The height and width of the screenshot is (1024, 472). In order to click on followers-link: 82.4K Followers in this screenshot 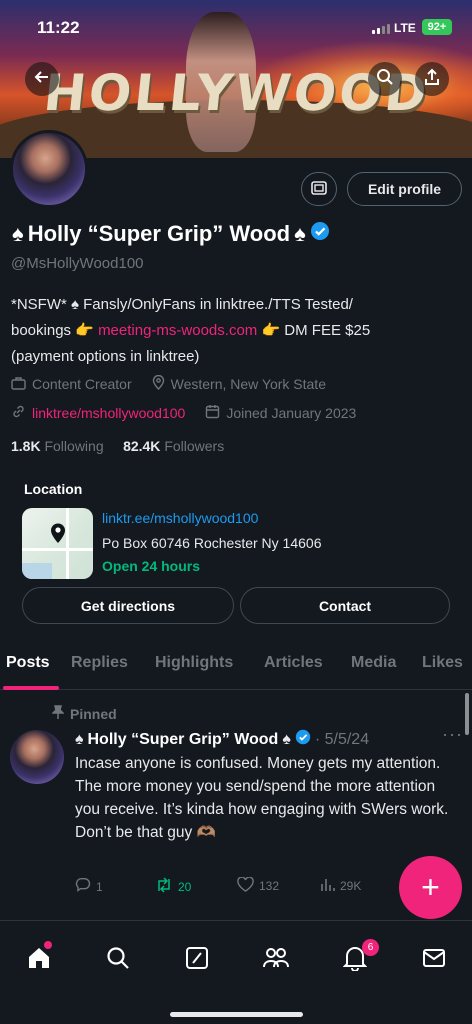, I will do `click(173, 446)`.